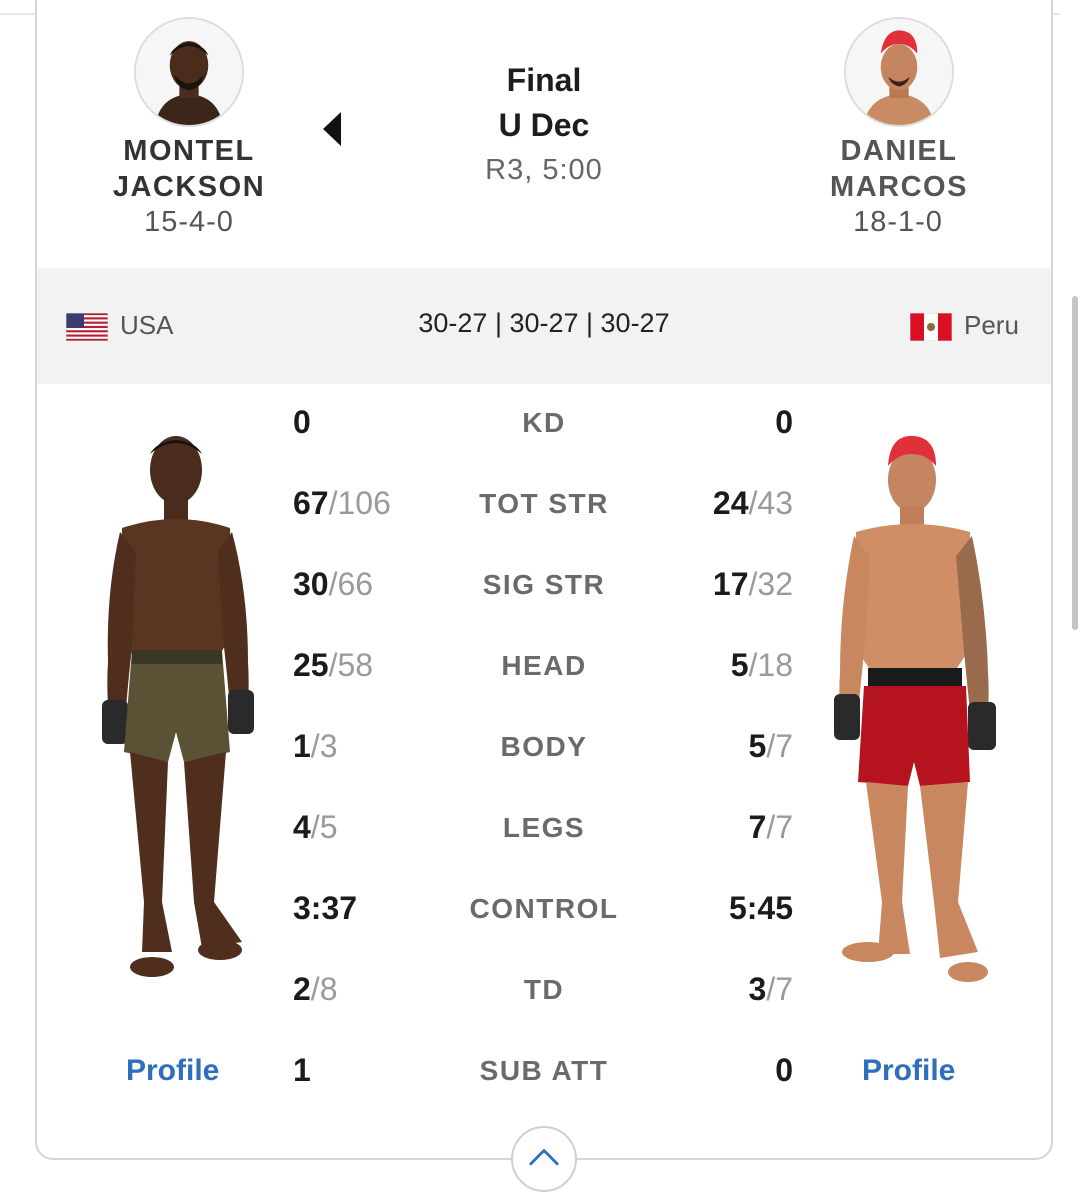 The height and width of the screenshot is (1200, 1088). Describe the element at coordinates (544, 584) in the screenshot. I see `stat-label: SIG STR` at that location.